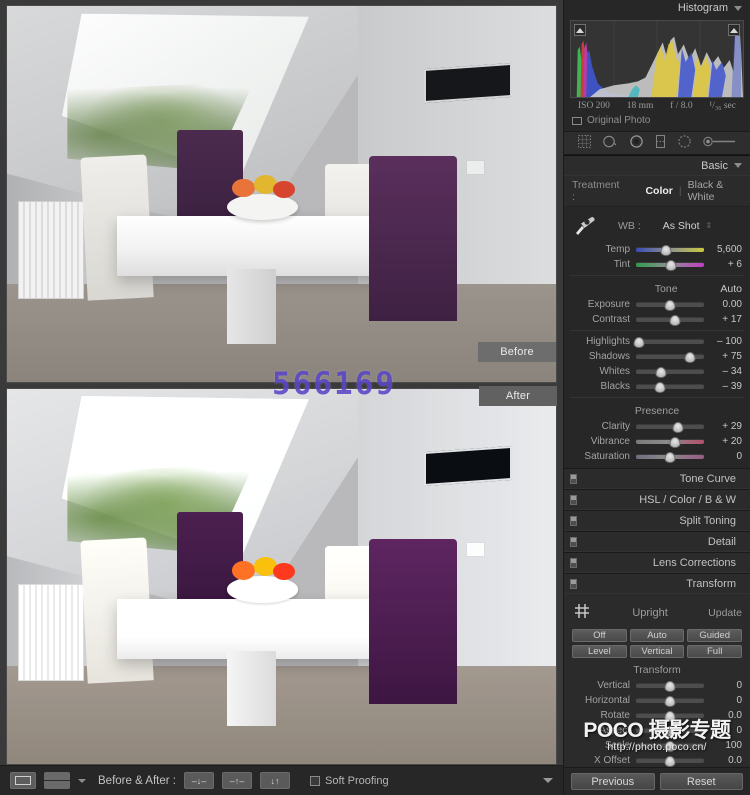 The height and width of the screenshot is (795, 750). Describe the element at coordinates (657, 499) in the screenshot. I see `section-hsl-color-bw: HSL / Color / B & W` at that location.